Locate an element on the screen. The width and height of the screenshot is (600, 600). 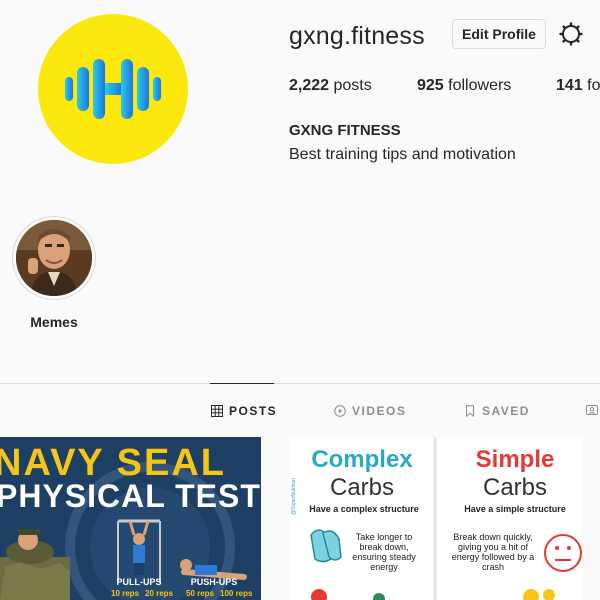
tab-videos: VIDEOS is located at coordinates (370, 411).